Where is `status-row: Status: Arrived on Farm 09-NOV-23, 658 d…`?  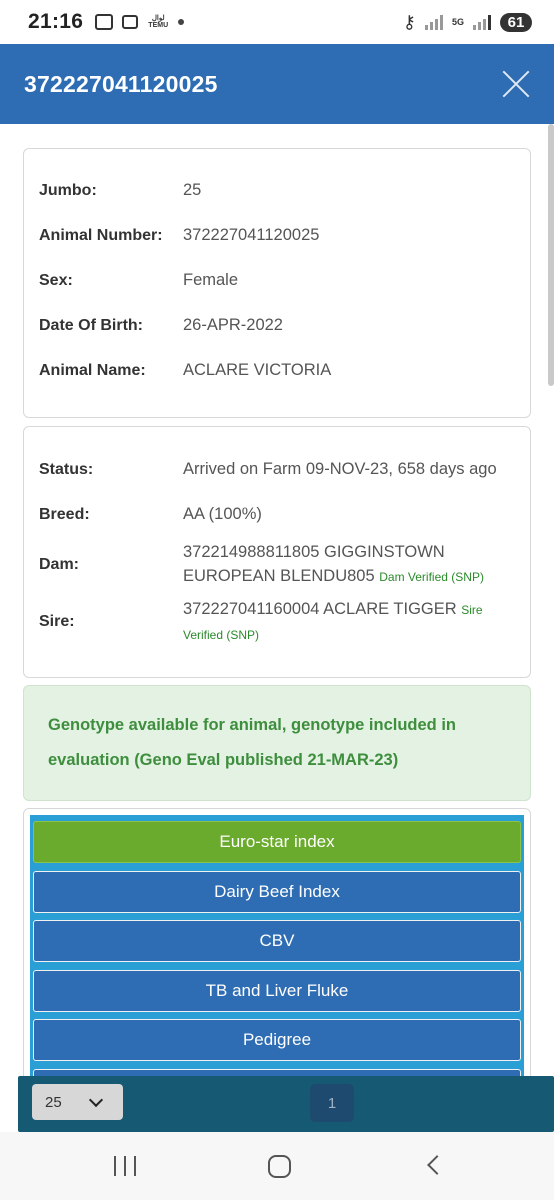
status-row: Status: Arrived on Farm 09-NOV-23, 658 d… is located at coordinates (279, 469).